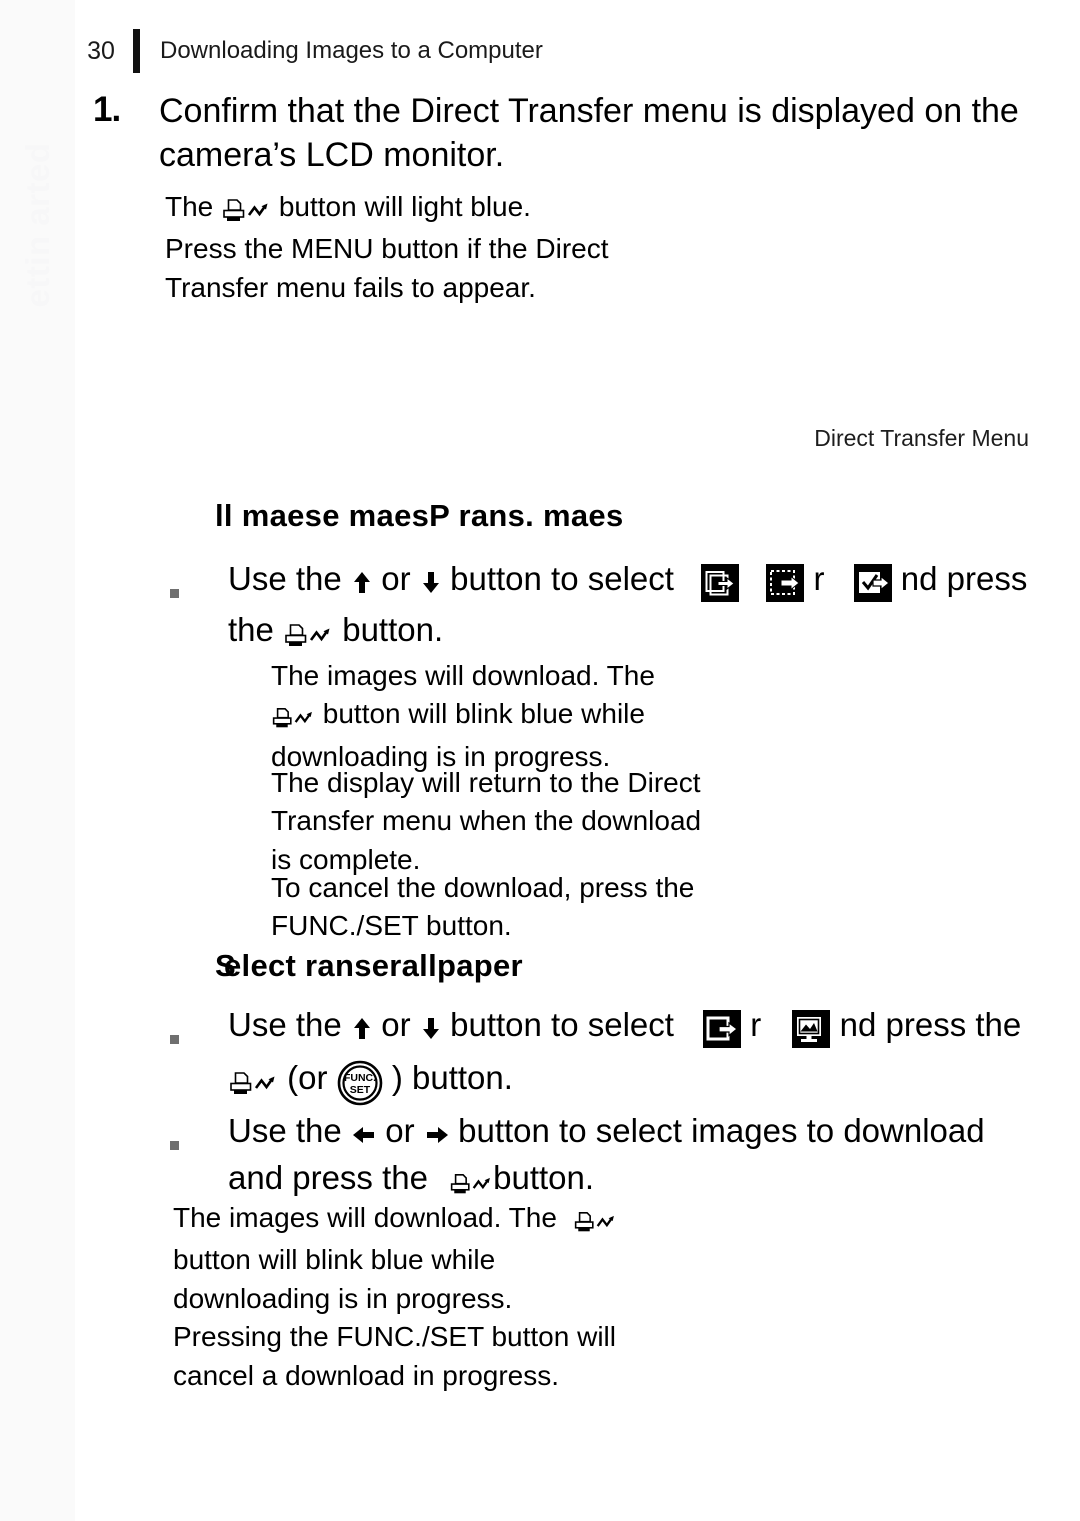  I want to click on all-images-note-3-line-1: To cancel the download, press the, so click(483, 887).